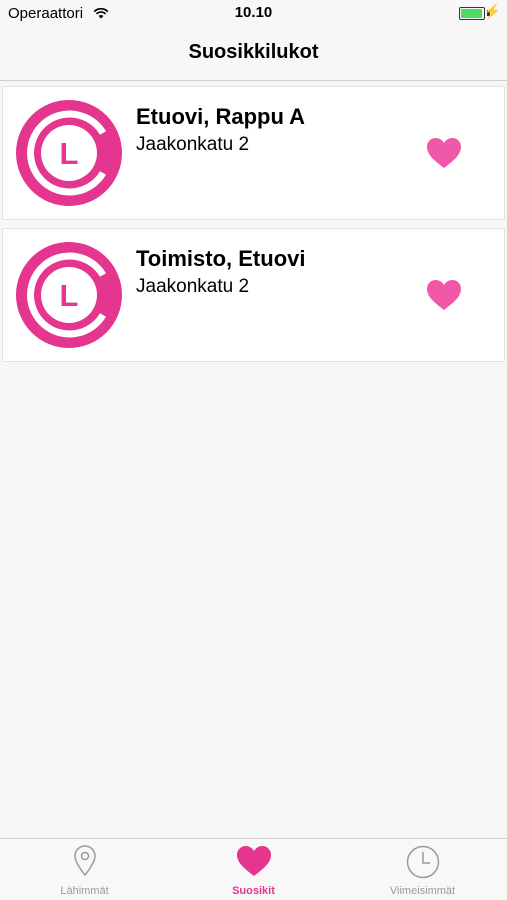 This screenshot has width=507, height=900. I want to click on tab-nearest: Lähimmät, so click(84, 869).